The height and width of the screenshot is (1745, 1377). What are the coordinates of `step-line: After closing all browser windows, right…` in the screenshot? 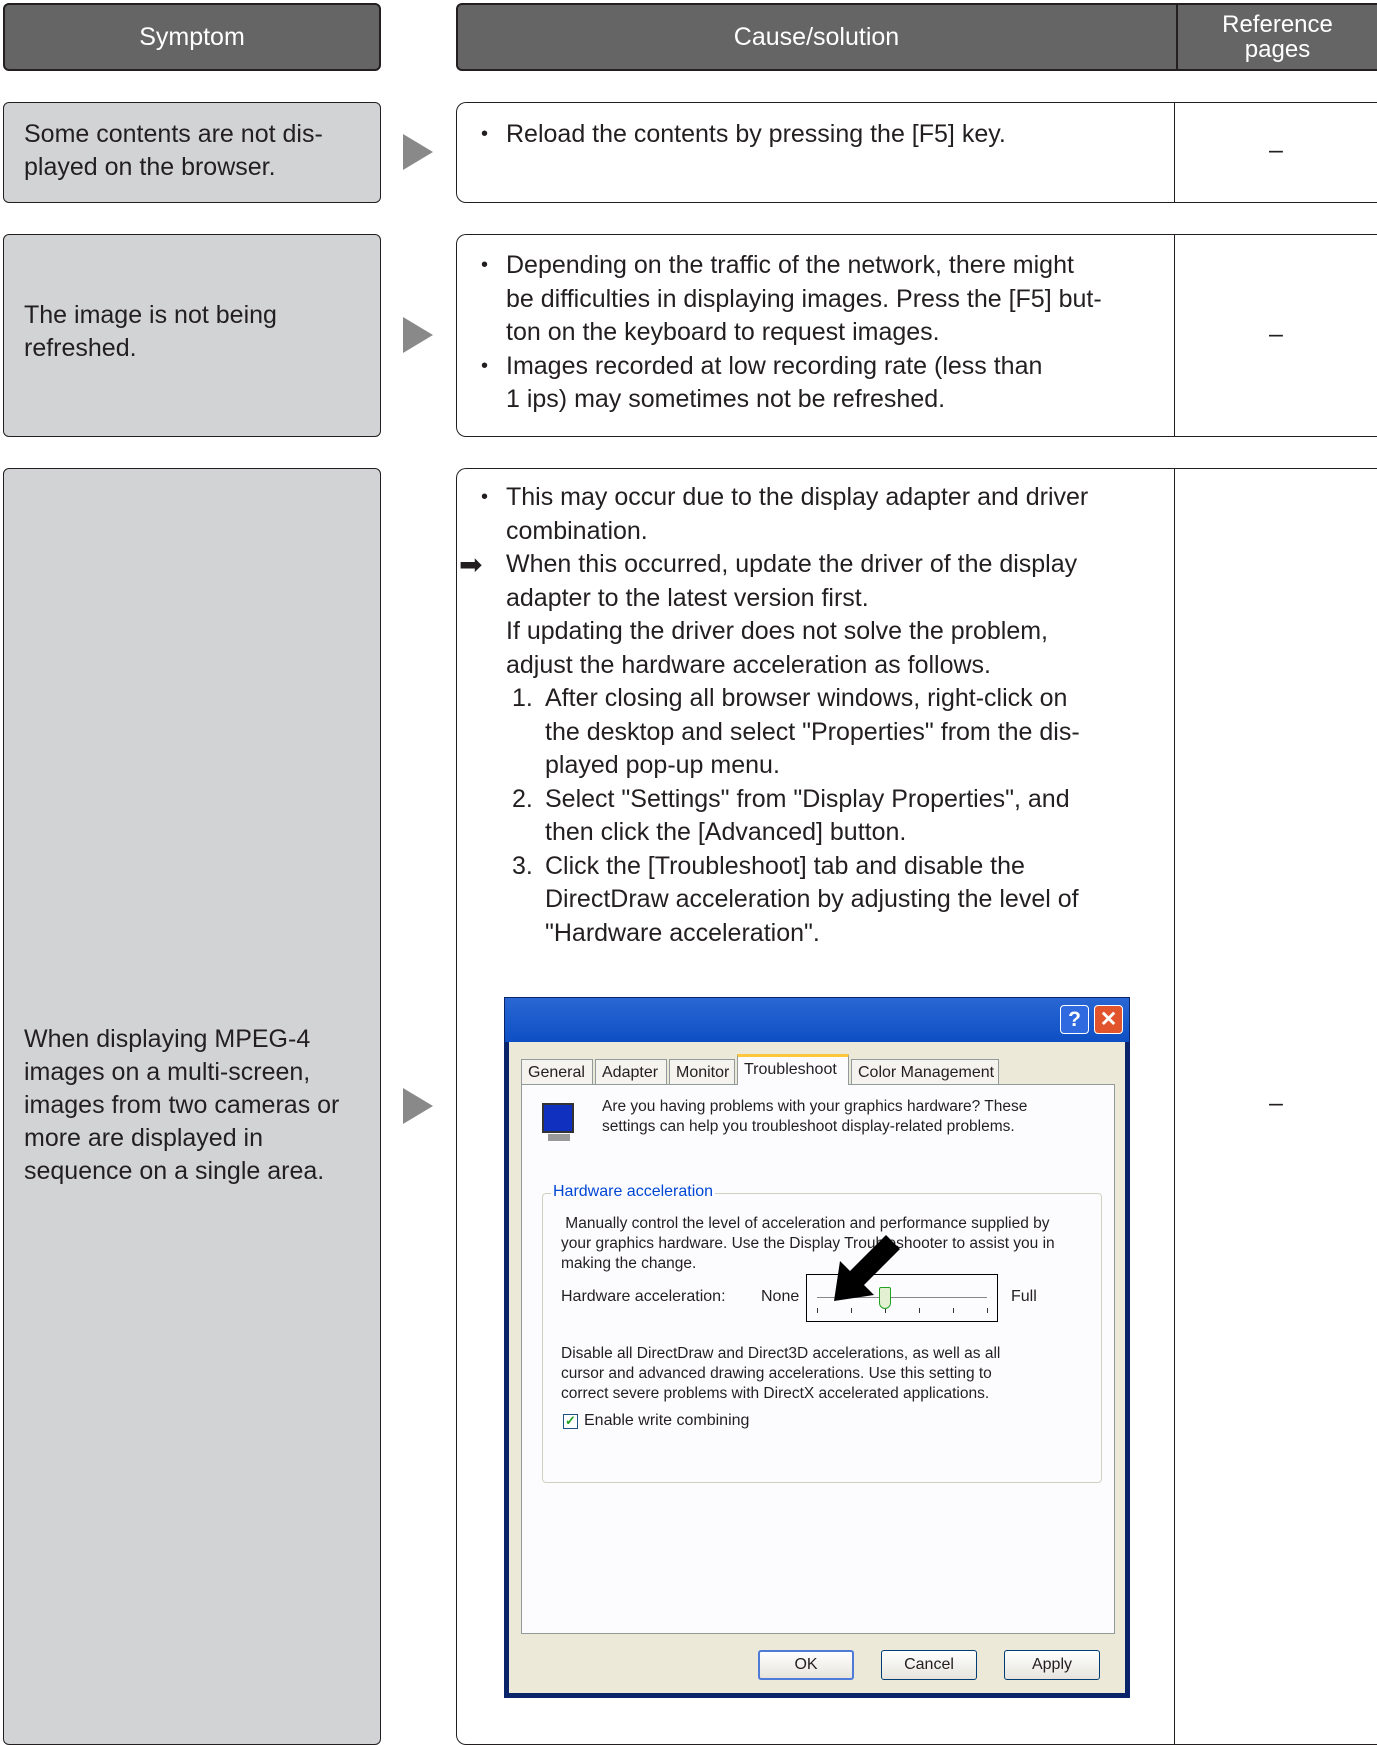 It's located at (806, 698).